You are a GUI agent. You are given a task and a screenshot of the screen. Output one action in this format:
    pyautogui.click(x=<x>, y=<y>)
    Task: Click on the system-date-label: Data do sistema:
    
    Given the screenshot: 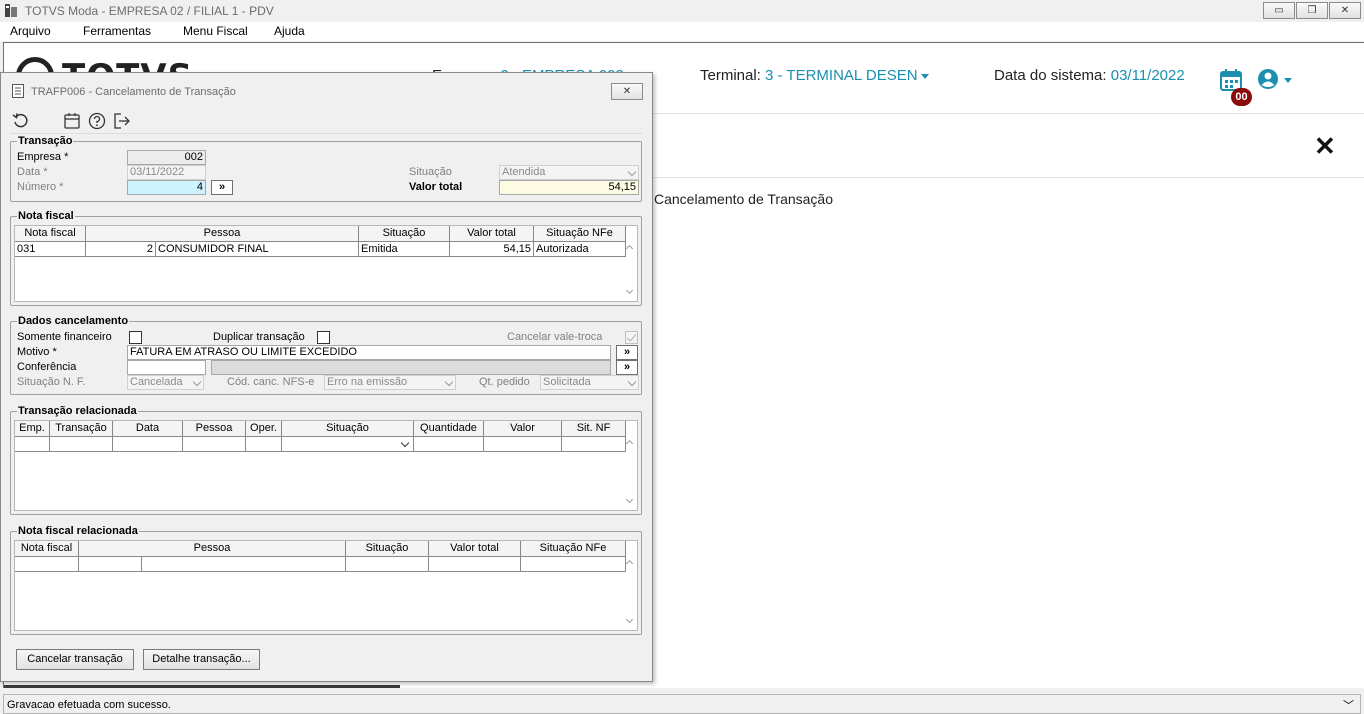 What is the action you would take?
    pyautogui.click(x=1050, y=75)
    